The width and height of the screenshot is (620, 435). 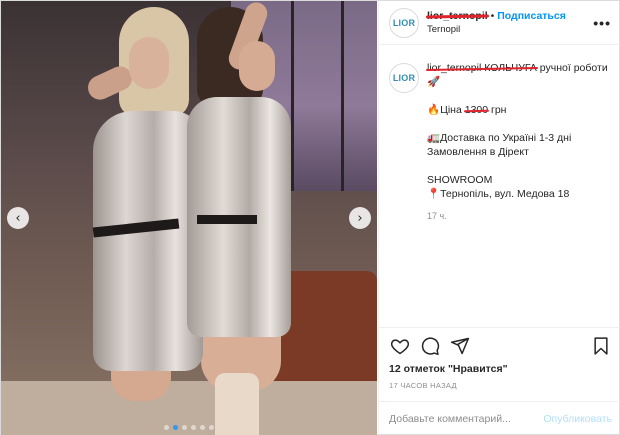 I want to click on bookmark-icon, so click(x=601, y=345).